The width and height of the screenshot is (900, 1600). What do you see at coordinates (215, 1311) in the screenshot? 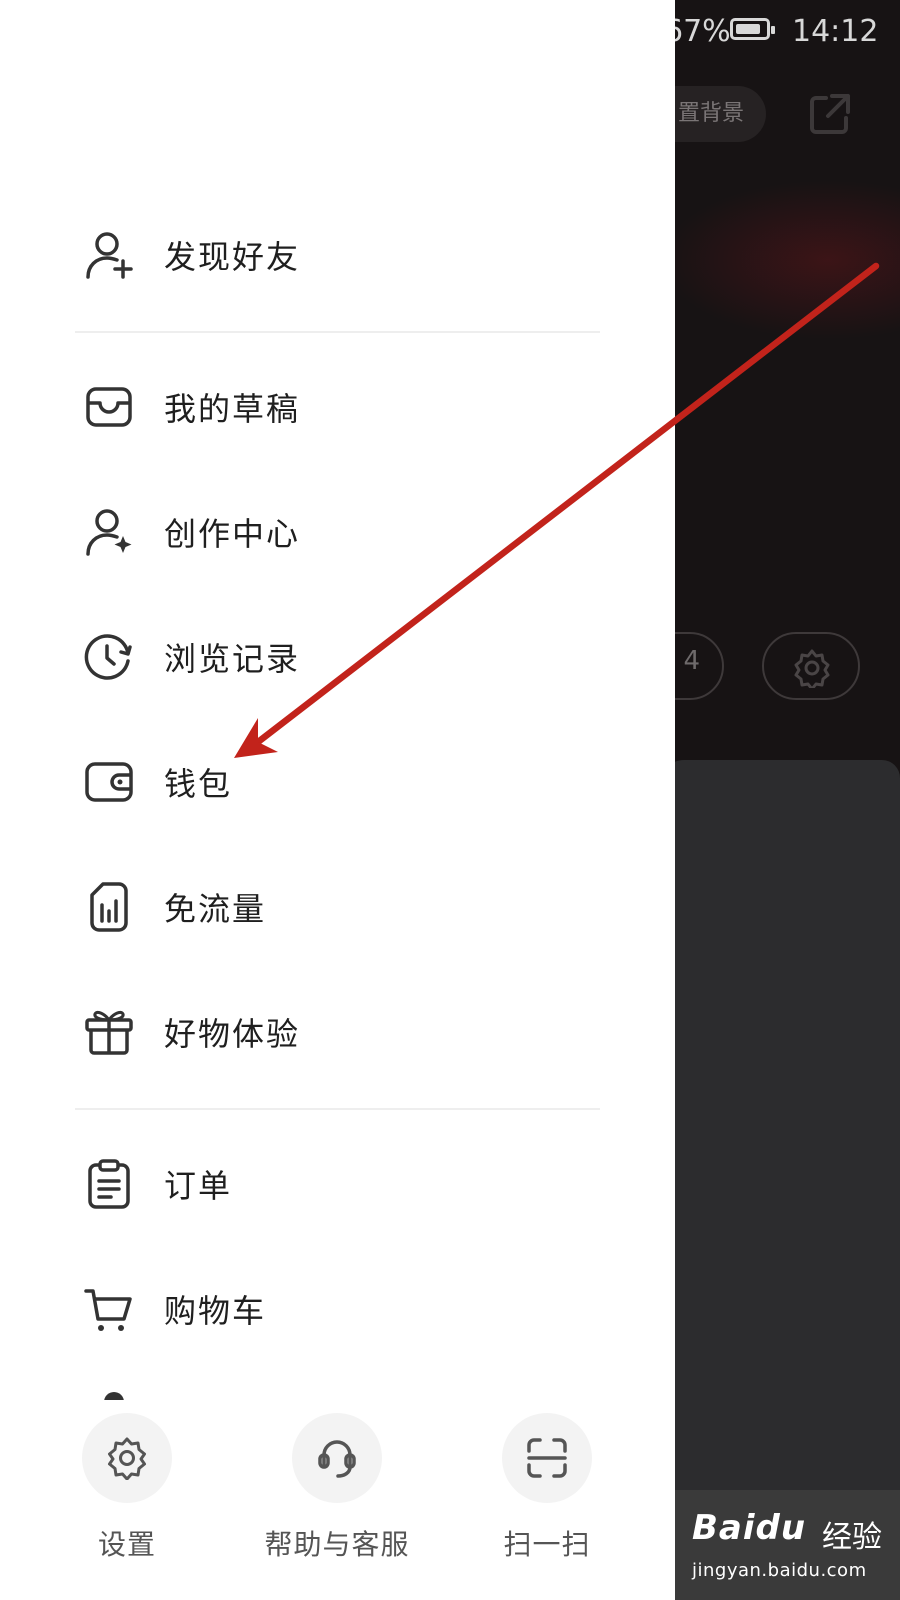
I see `menu-item-label: 购物车` at bounding box center [215, 1311].